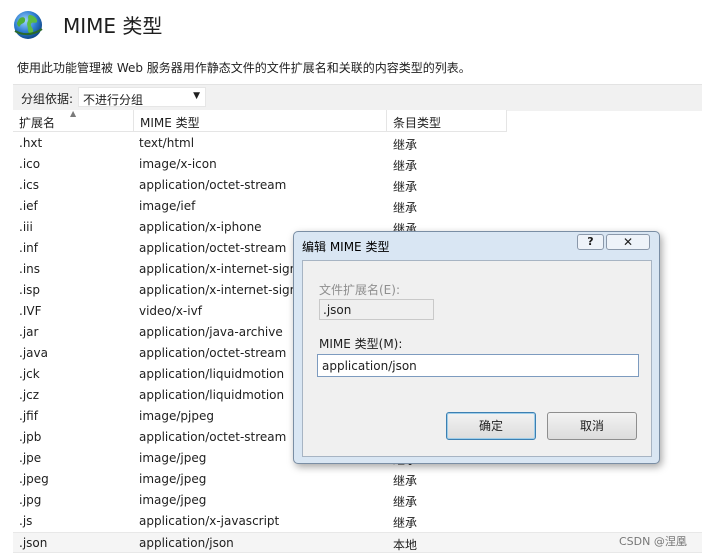  I want to click on extension-cell: .hxt, so click(31, 143).